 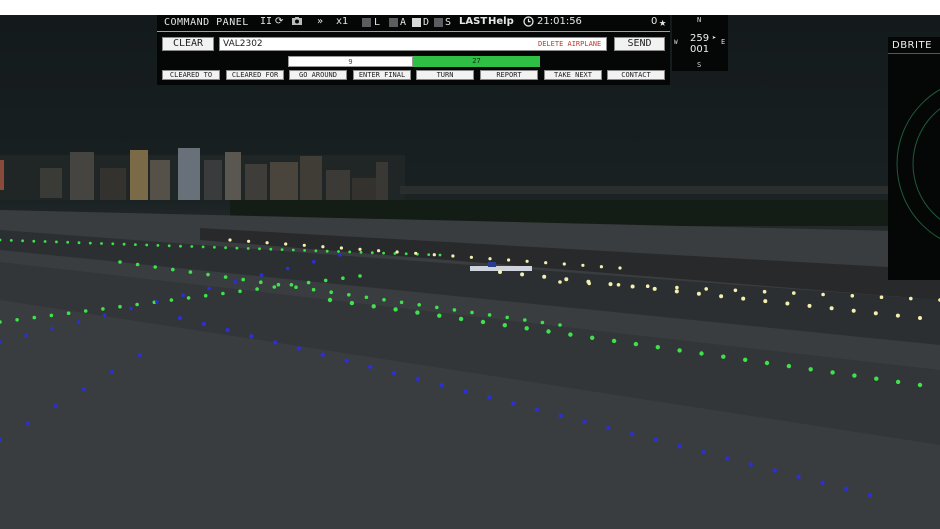 What do you see at coordinates (448, 22) in the screenshot?
I see `filter-s-label: S` at bounding box center [448, 22].